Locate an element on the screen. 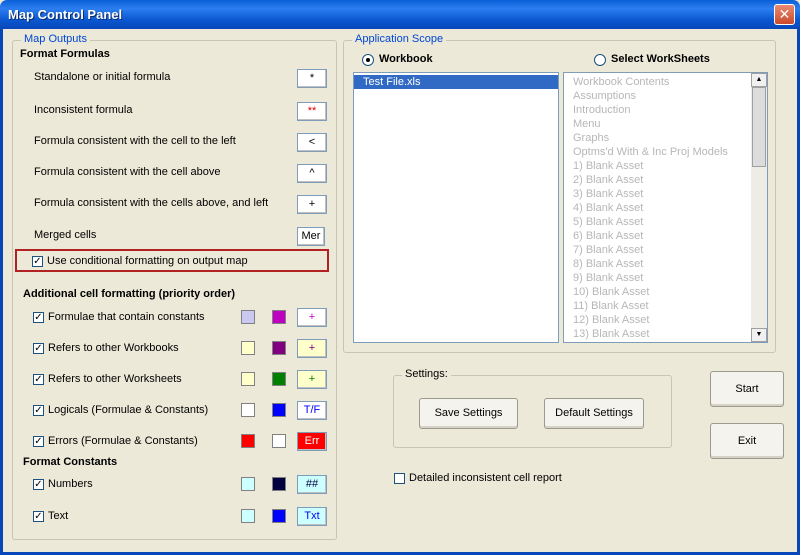 This screenshot has width=800, height=555. formula-format-button: ** is located at coordinates (312, 111).